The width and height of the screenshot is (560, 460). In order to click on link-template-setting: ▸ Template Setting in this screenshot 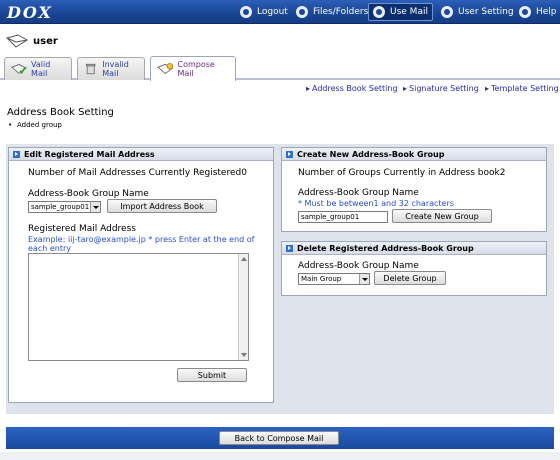, I will do `click(522, 88)`.